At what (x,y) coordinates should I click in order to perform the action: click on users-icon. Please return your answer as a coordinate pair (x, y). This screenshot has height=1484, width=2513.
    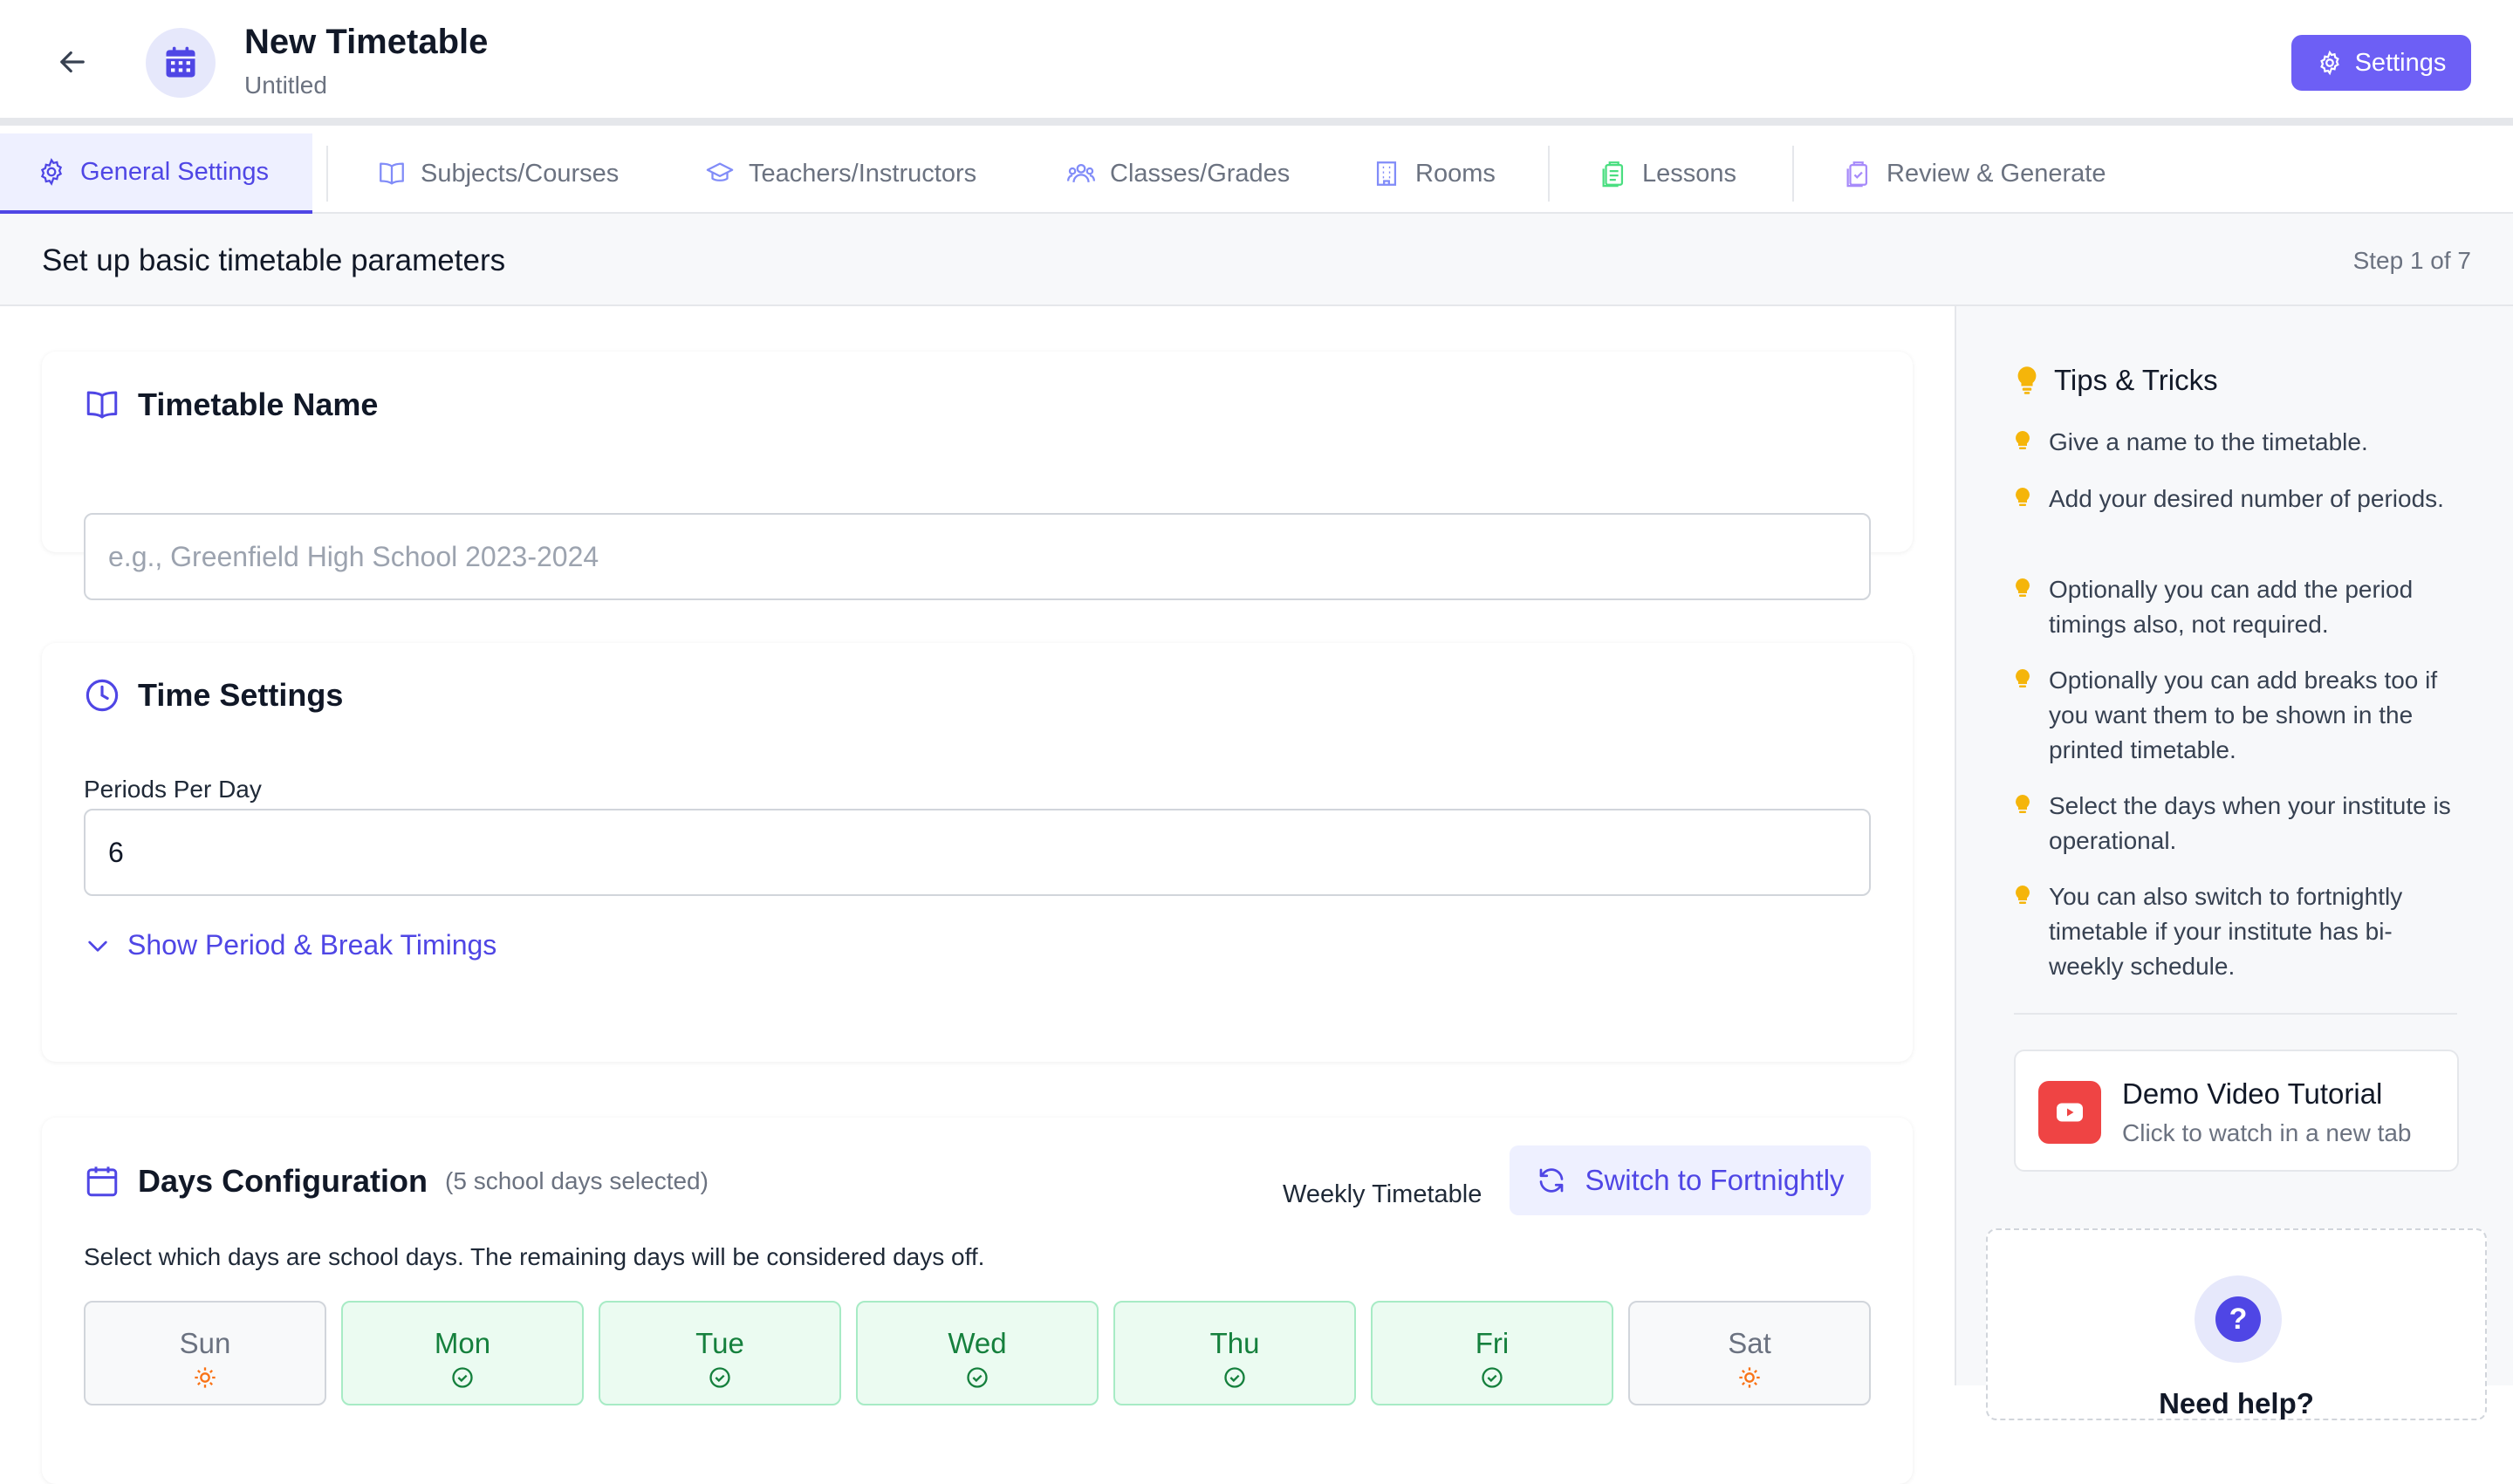
    Looking at the image, I should click on (1081, 173).